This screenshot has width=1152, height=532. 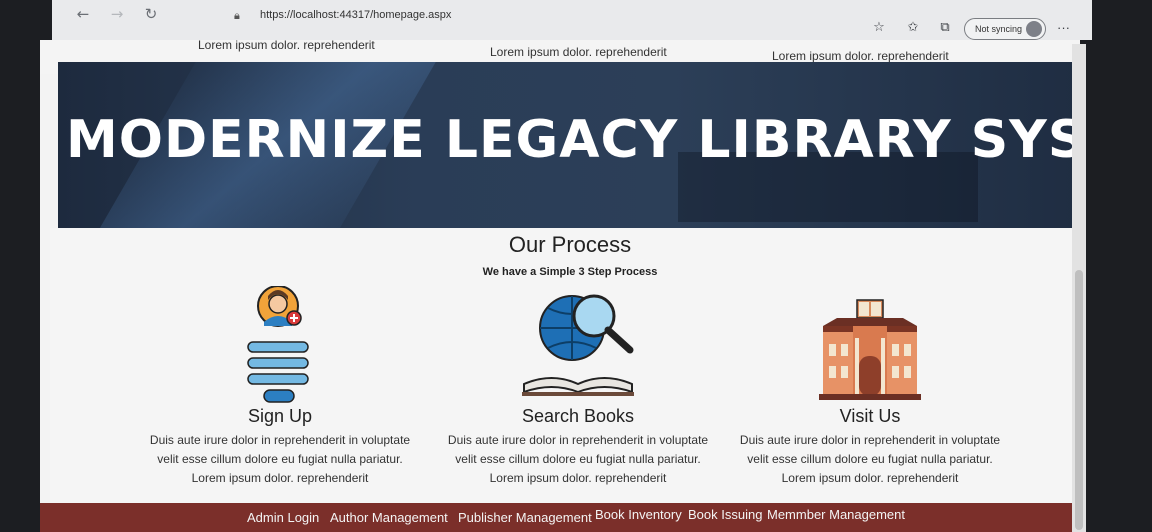 What do you see at coordinates (945, 29) in the screenshot?
I see `collections-icon: ⧉` at bounding box center [945, 29].